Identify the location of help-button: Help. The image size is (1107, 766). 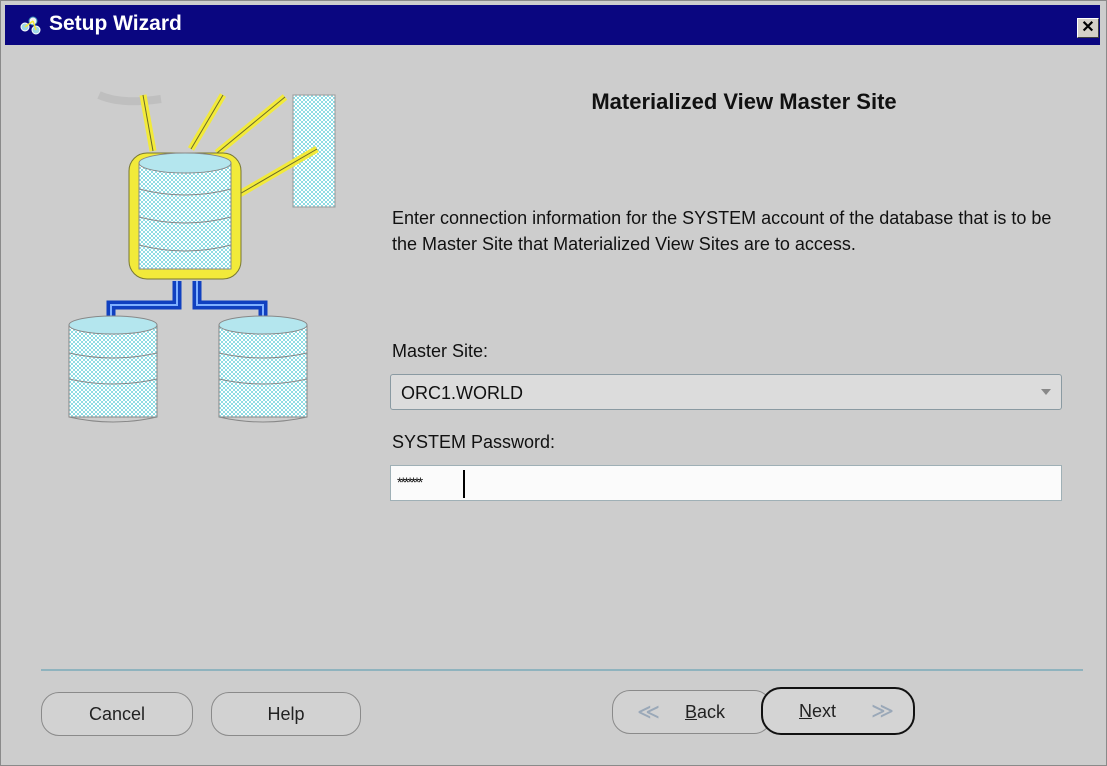
(286, 714).